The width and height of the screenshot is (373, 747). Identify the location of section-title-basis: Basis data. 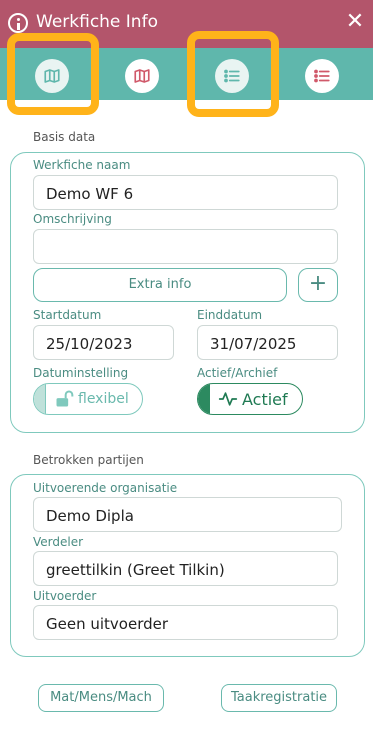
(64, 137).